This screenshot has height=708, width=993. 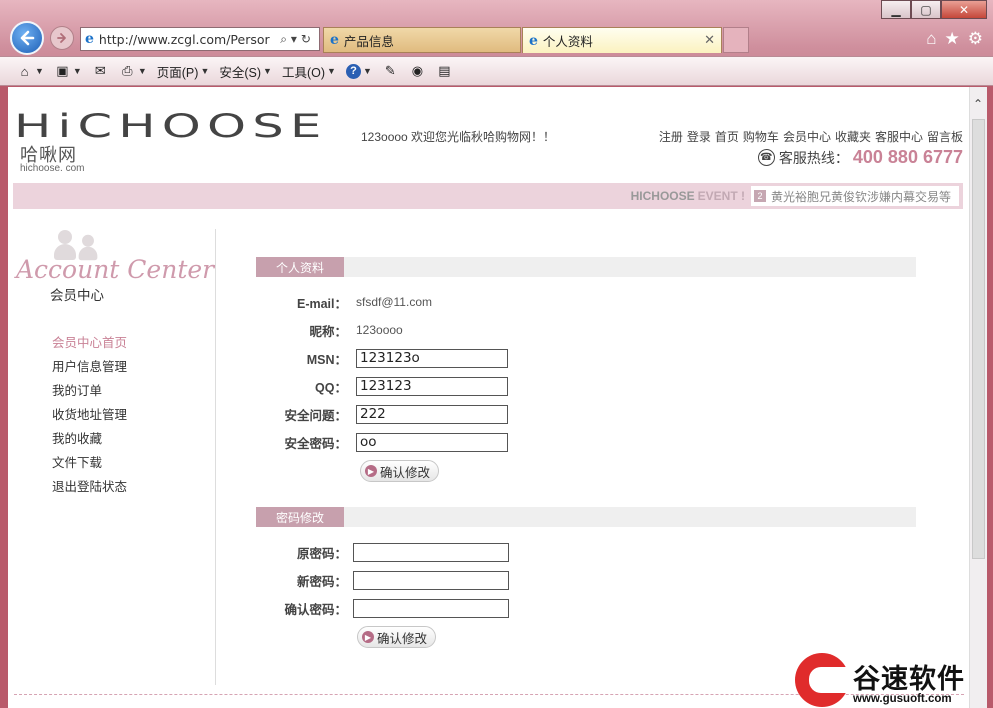 What do you see at coordinates (189, 39) in the screenshot?
I see `address-url: http://www.zcgl.com/Persor` at bounding box center [189, 39].